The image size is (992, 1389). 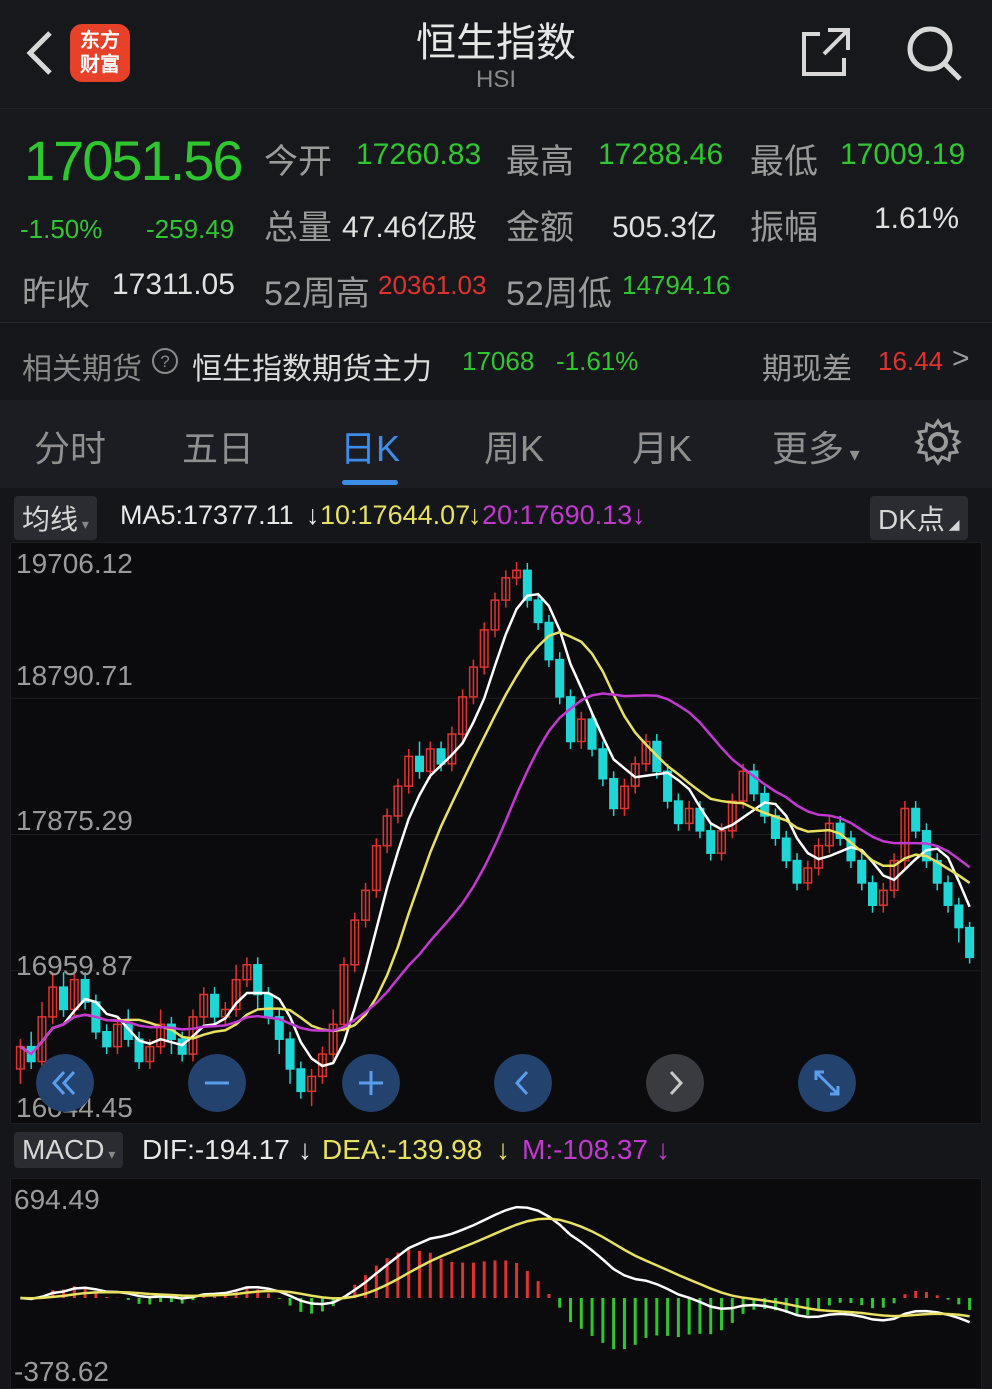 I want to click on macd-m-arrow-icon: ↓, so click(x=663, y=1149).